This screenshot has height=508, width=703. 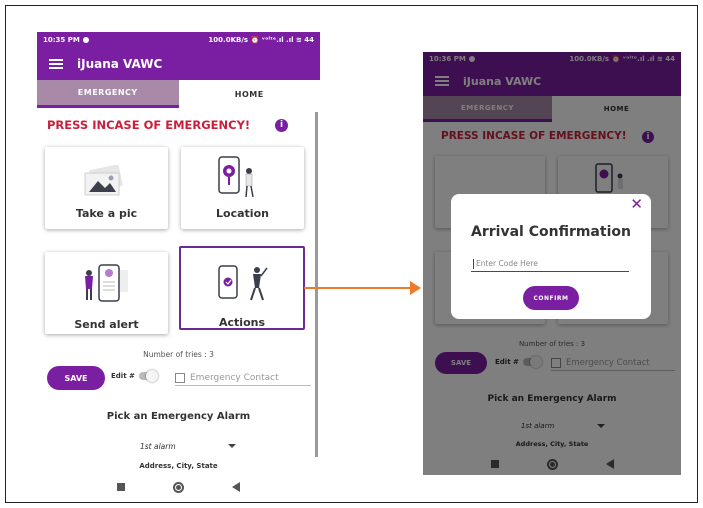 What do you see at coordinates (61, 39) in the screenshot?
I see `status-time: 10:35 PM` at bounding box center [61, 39].